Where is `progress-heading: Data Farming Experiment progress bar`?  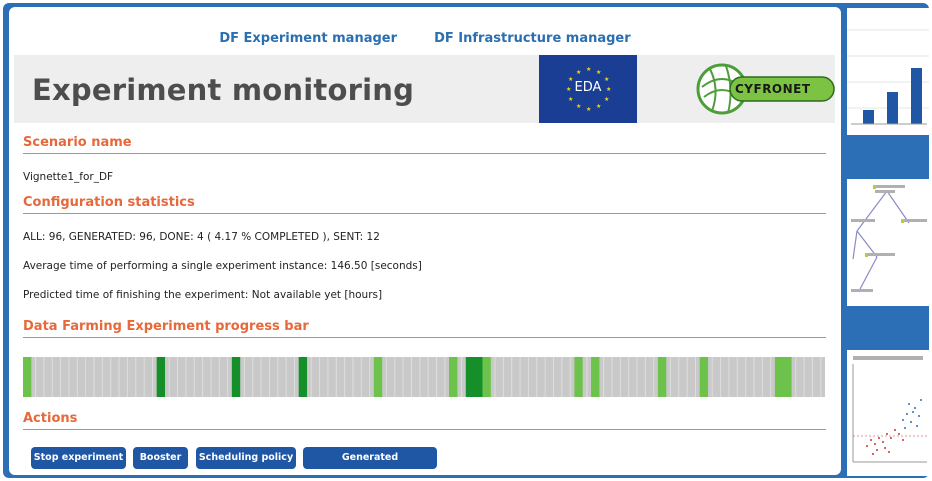 progress-heading: Data Farming Experiment progress bar is located at coordinates (424, 328).